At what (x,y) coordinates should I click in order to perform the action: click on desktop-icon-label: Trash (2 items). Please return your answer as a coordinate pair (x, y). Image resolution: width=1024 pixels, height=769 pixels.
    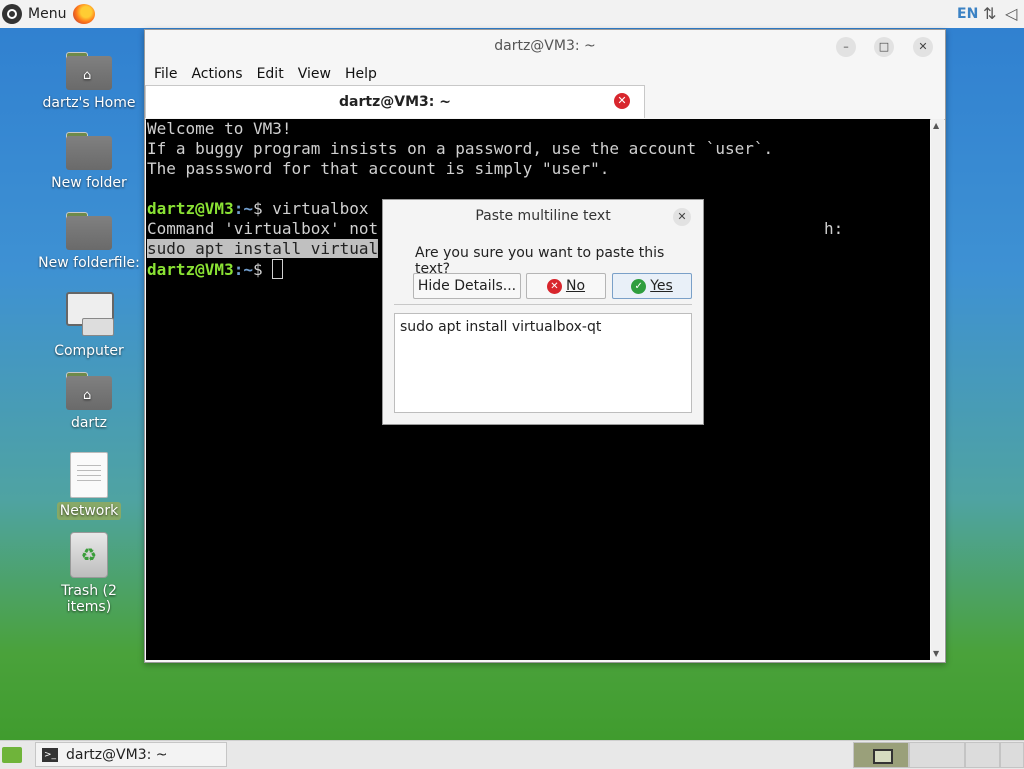
    Looking at the image, I should click on (89, 599).